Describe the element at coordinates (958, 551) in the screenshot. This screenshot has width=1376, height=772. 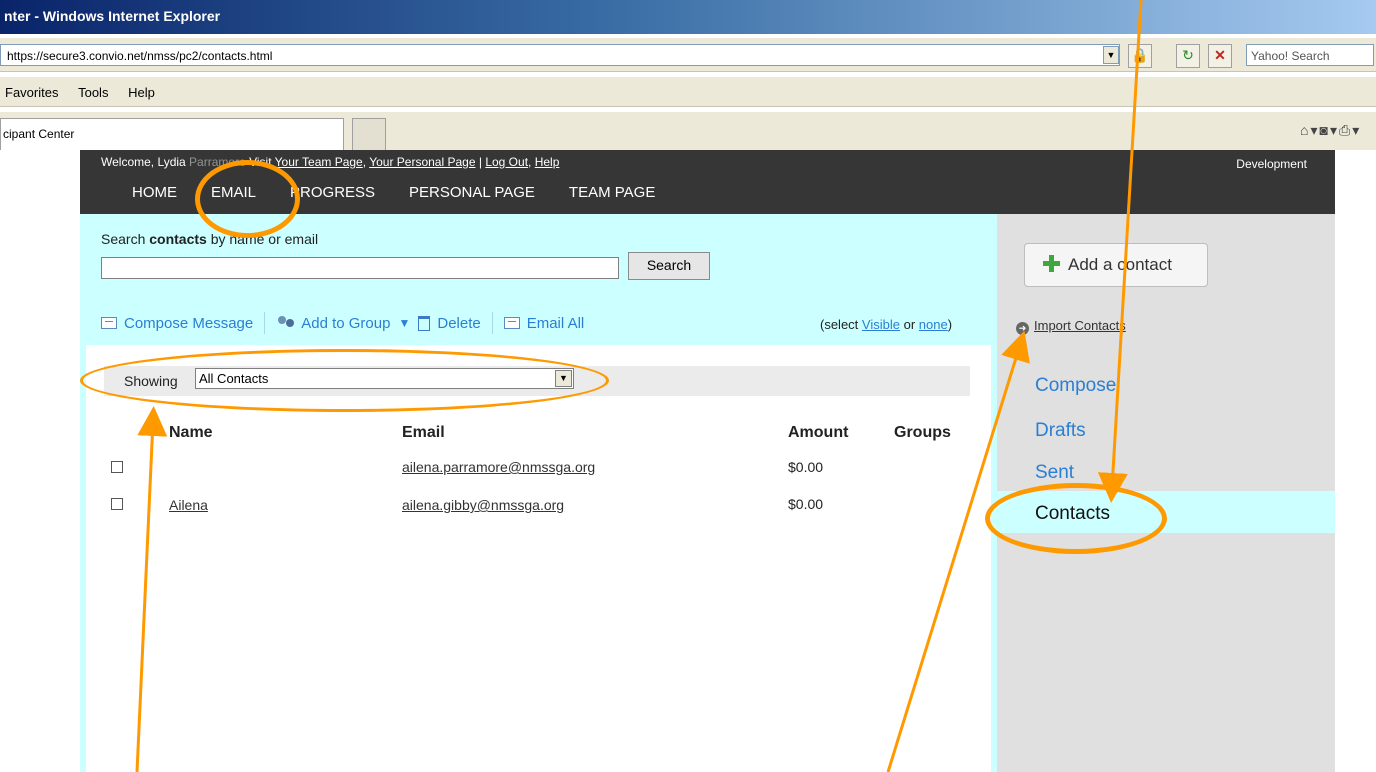
I see `arrow-to-import` at that location.